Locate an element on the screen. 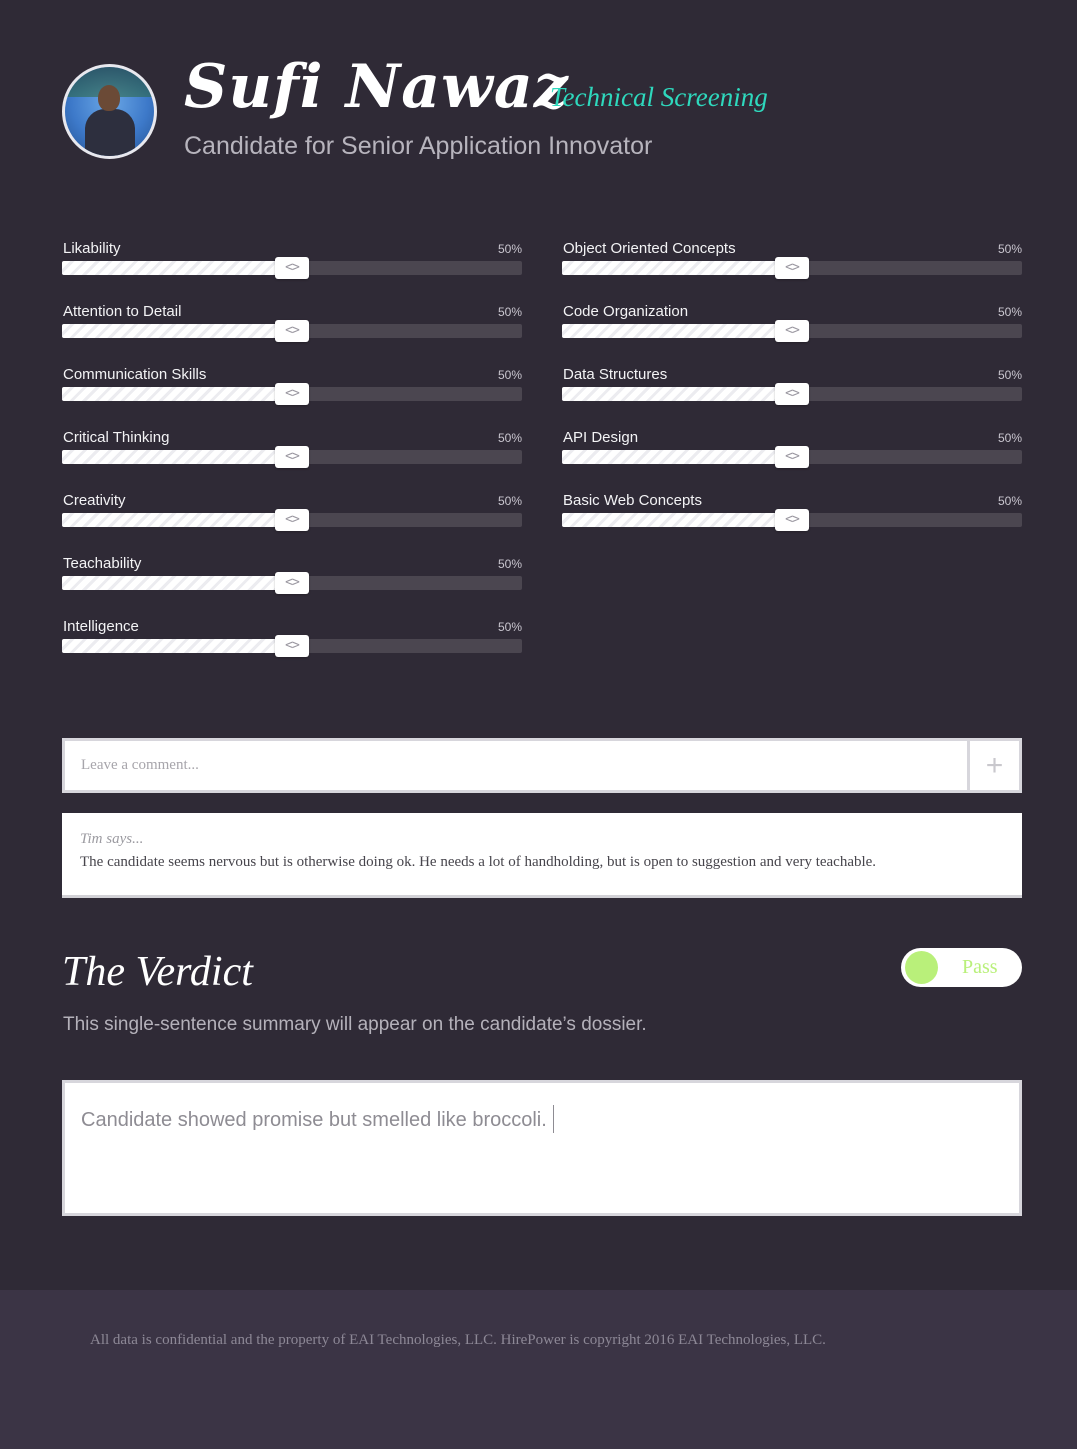  skill-rating: Likability 50% <> is located at coordinates (292, 271).